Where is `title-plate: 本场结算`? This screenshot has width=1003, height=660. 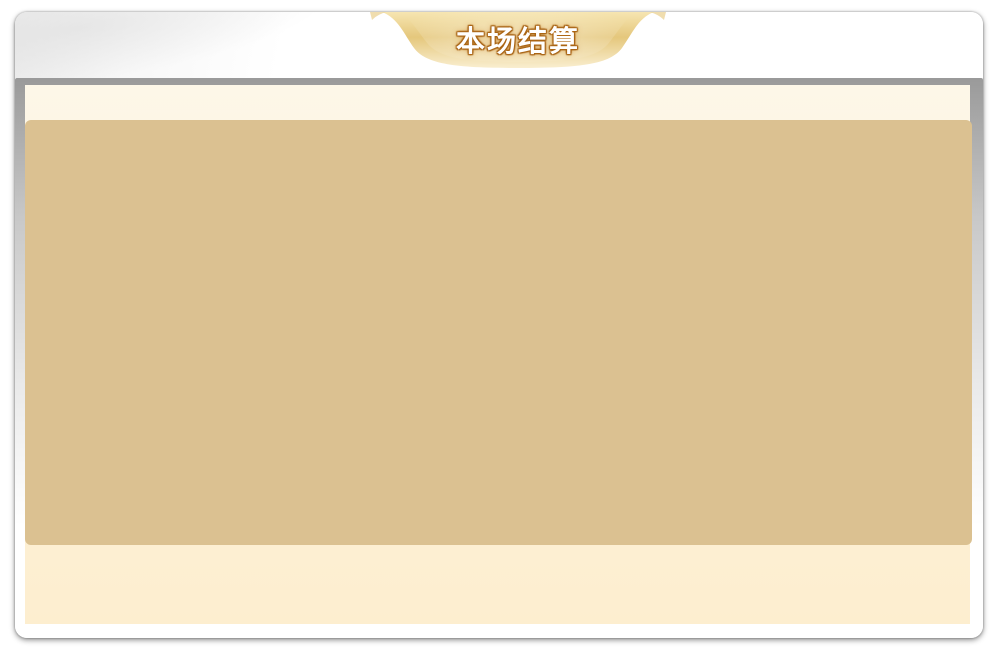 title-plate: 本场结算 is located at coordinates (518, 41).